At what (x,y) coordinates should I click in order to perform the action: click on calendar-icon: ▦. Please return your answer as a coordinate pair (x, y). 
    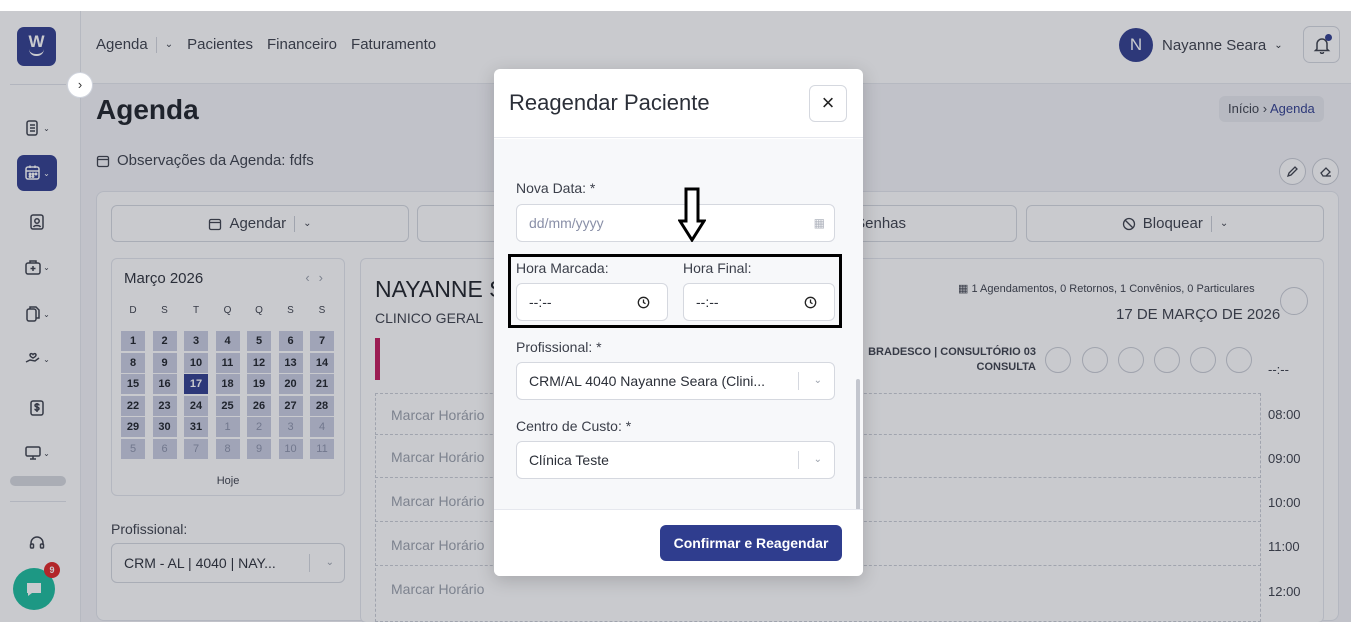
    Looking at the image, I should click on (819, 223).